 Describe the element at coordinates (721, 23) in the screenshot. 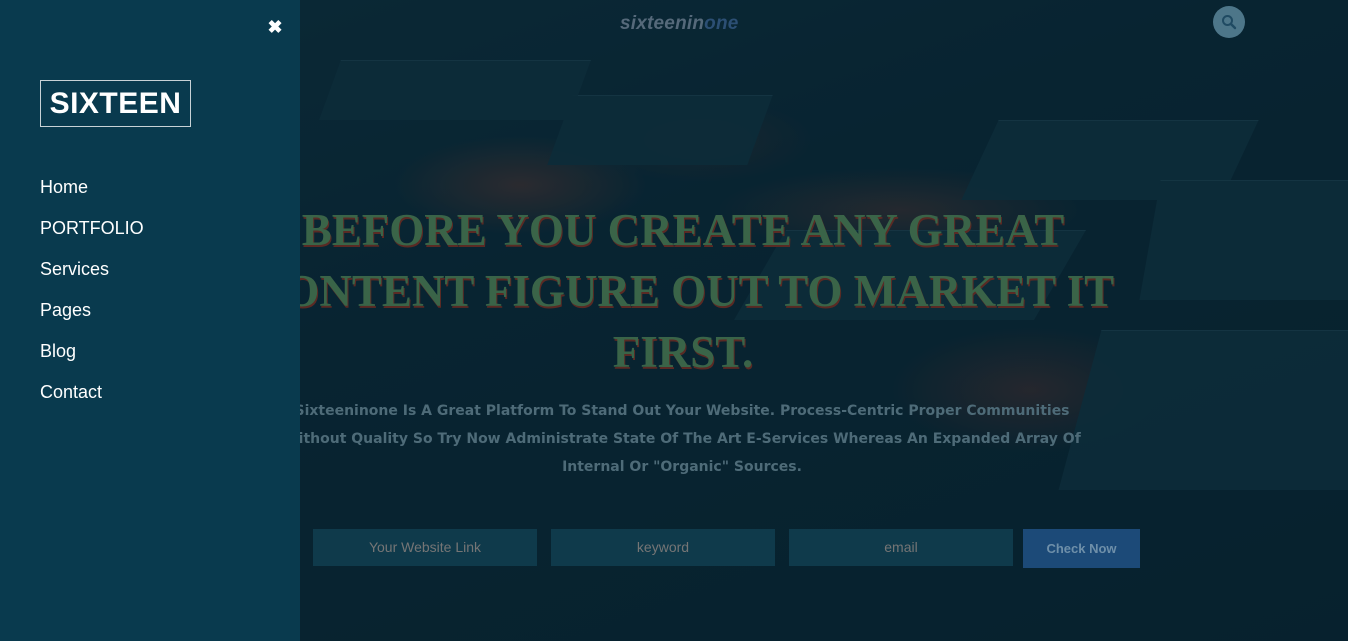

I see `logo-accent-text: one` at that location.